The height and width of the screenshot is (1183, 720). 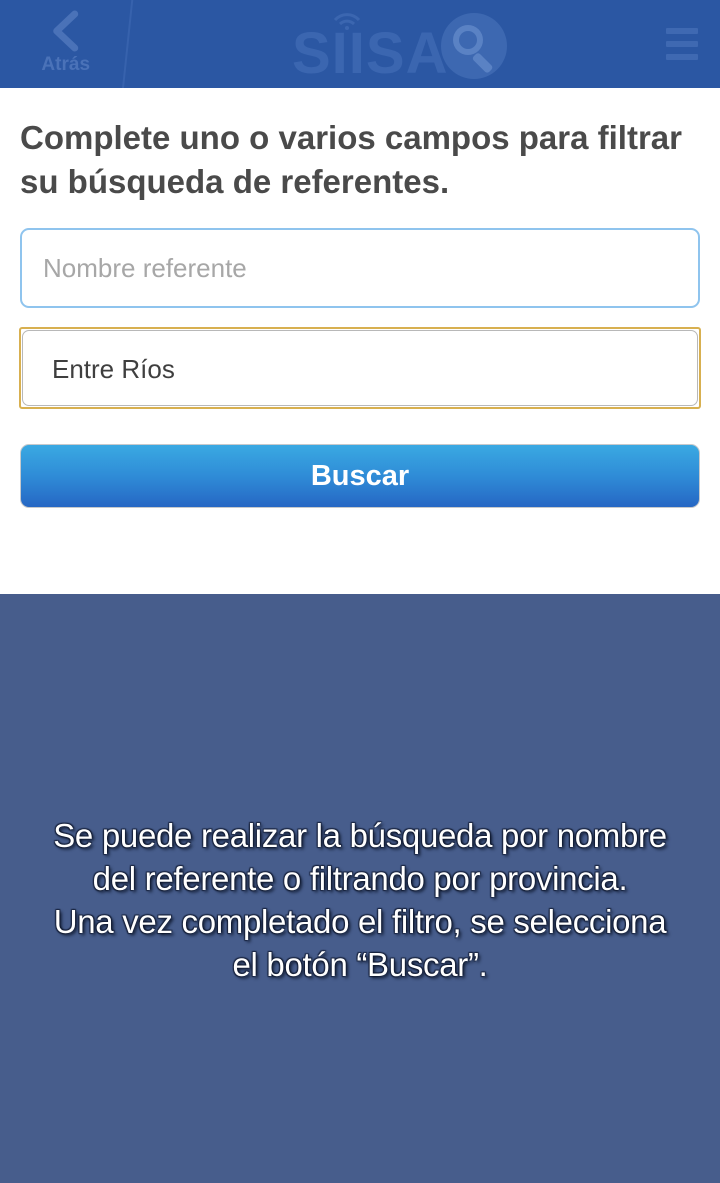 I want to click on province-select: Entre Ríos, so click(x=360, y=368).